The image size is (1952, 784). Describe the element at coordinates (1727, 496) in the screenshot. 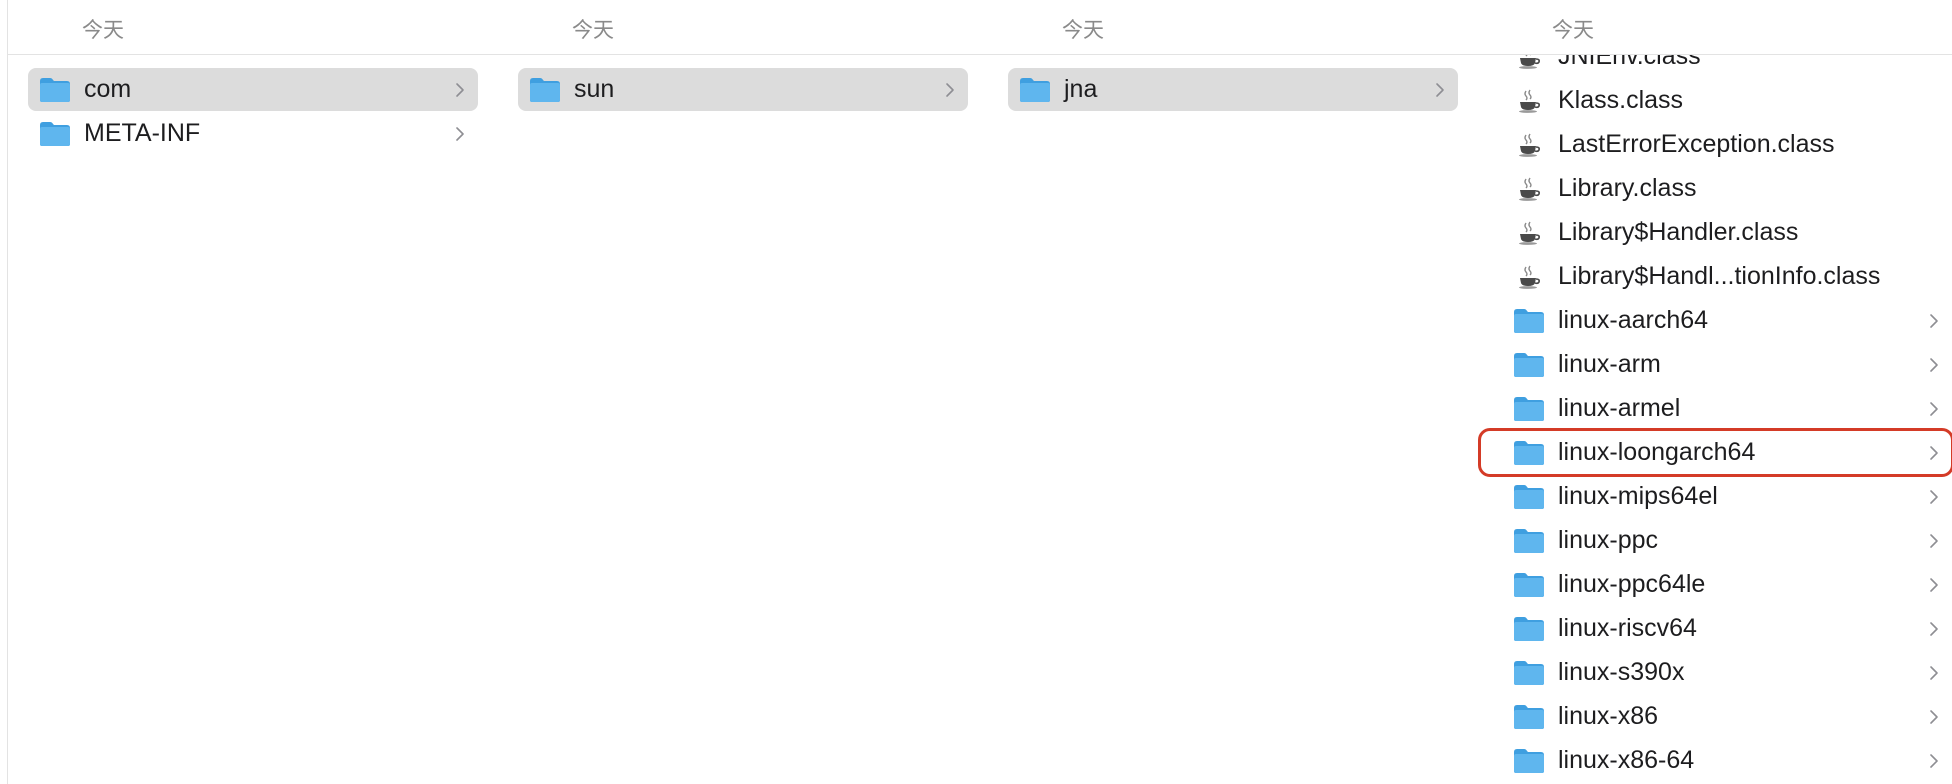

I see `folder-row: linux-mips64el` at that location.